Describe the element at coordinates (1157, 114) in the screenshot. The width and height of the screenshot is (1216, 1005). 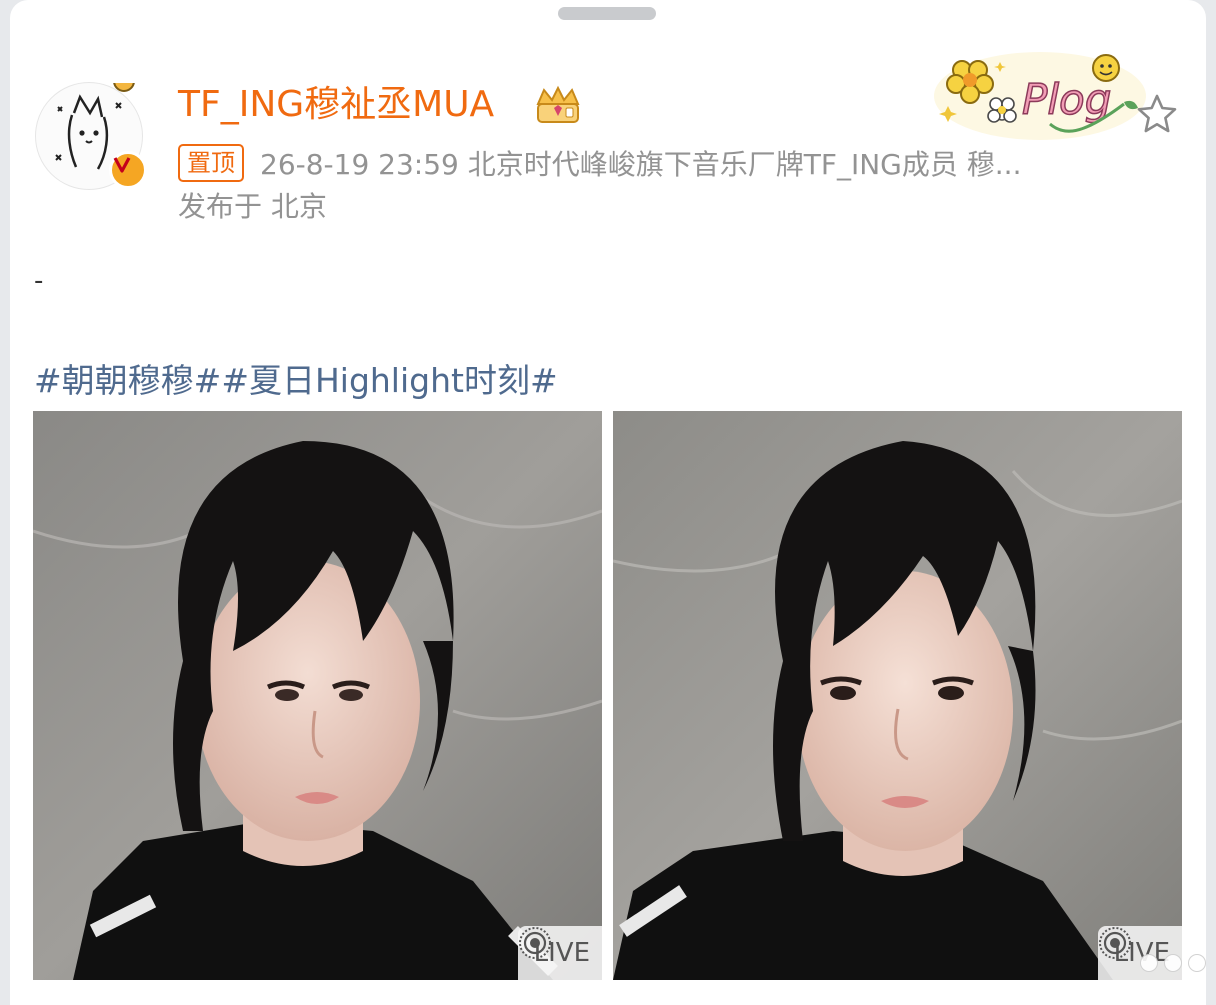
I see `star-icon` at that location.